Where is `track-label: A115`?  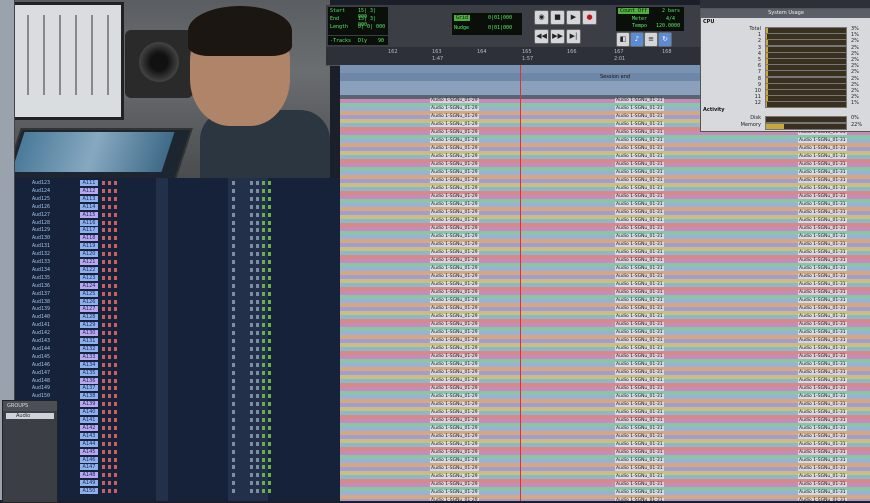
track-label: A115 is located at coordinates (89, 214).